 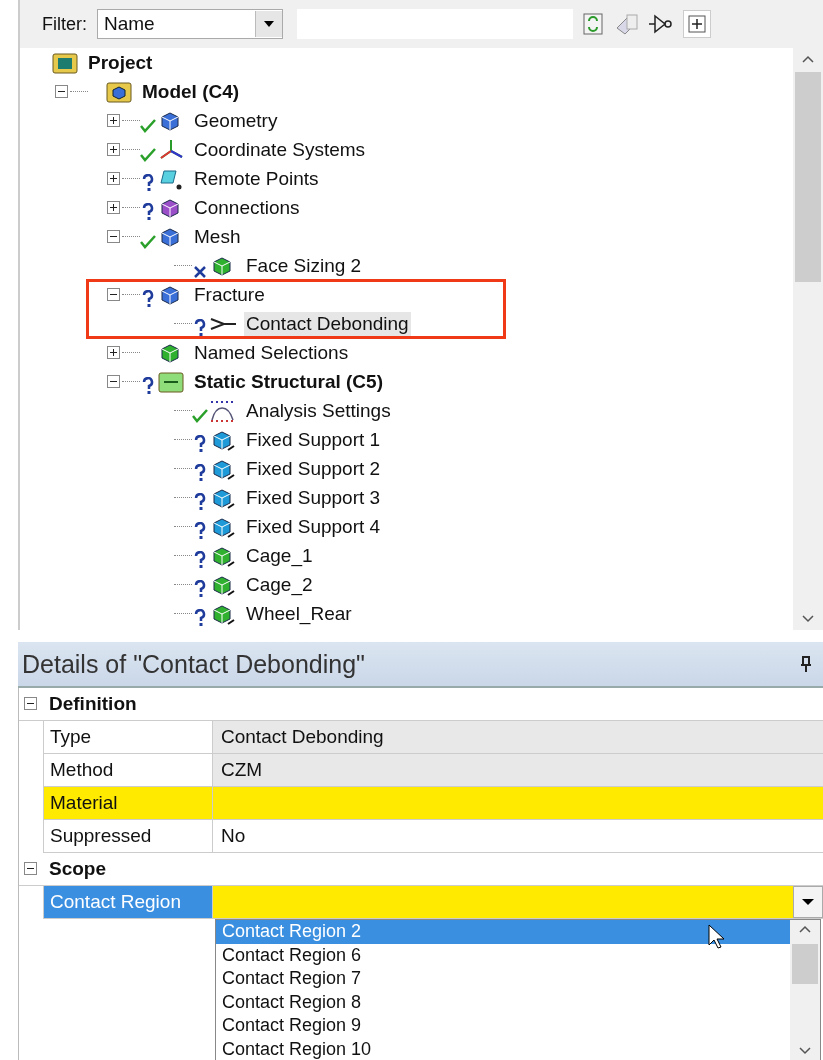 I want to click on pin-icon, so click(x=806, y=664).